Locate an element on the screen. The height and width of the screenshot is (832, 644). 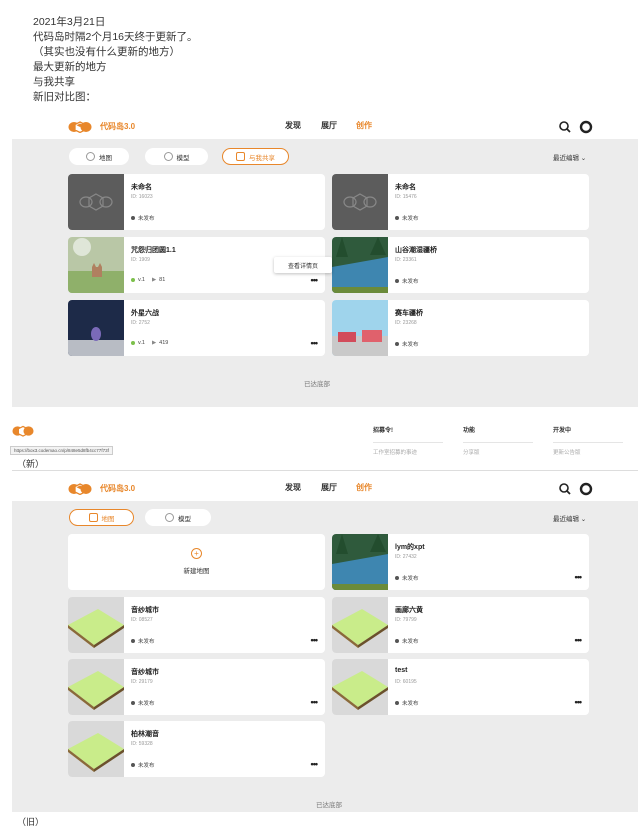
card-title: lym的xpt is located at coordinates (410, 547).